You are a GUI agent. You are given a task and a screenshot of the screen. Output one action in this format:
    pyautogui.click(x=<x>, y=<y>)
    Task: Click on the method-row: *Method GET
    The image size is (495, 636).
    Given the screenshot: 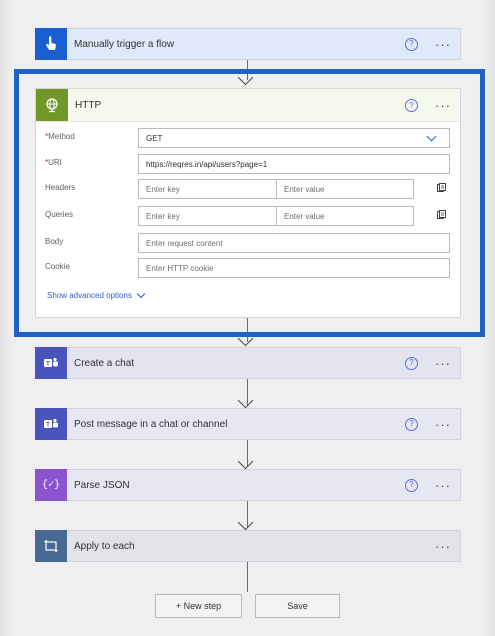 What is the action you would take?
    pyautogui.click(x=248, y=138)
    